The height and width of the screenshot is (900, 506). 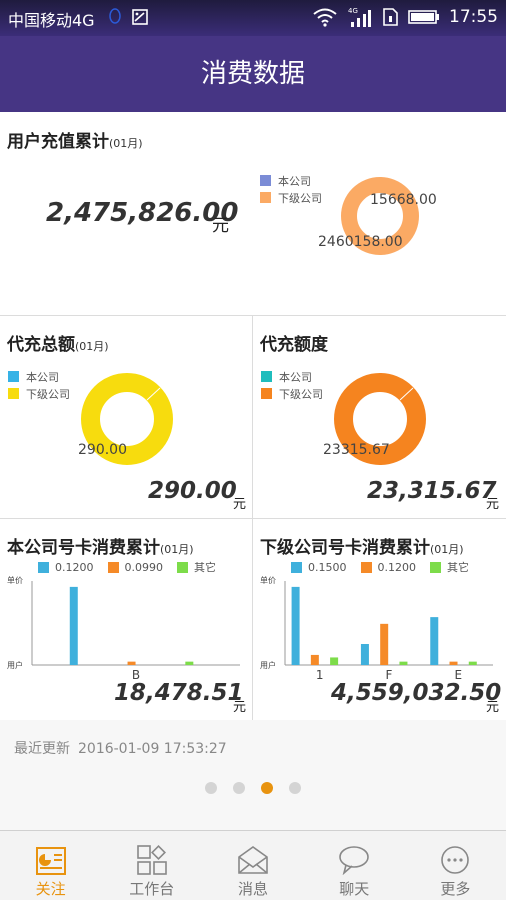 I want to click on bar-0.1500-1, so click(x=295, y=625).